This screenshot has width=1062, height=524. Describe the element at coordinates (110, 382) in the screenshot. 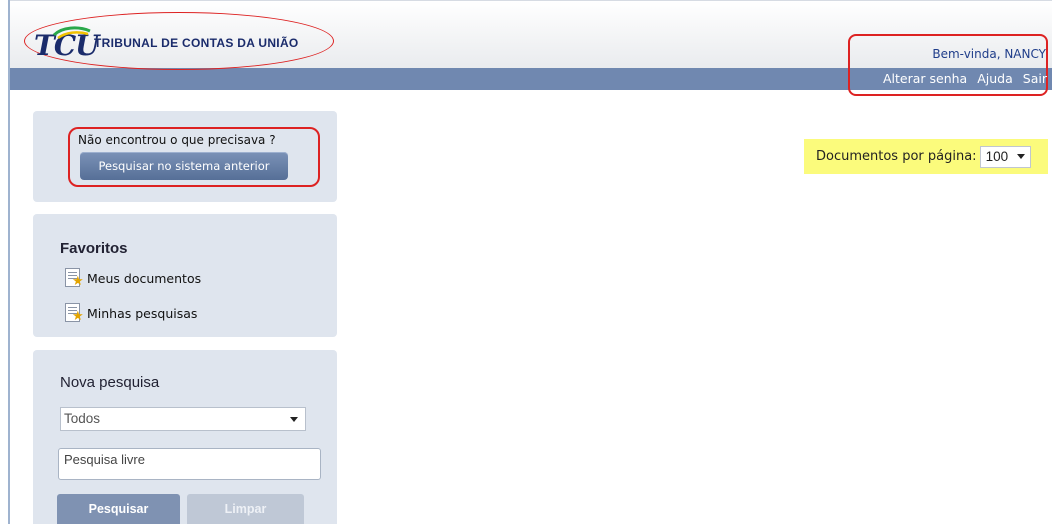

I see `new-search-title: Nova pesquisa` at that location.